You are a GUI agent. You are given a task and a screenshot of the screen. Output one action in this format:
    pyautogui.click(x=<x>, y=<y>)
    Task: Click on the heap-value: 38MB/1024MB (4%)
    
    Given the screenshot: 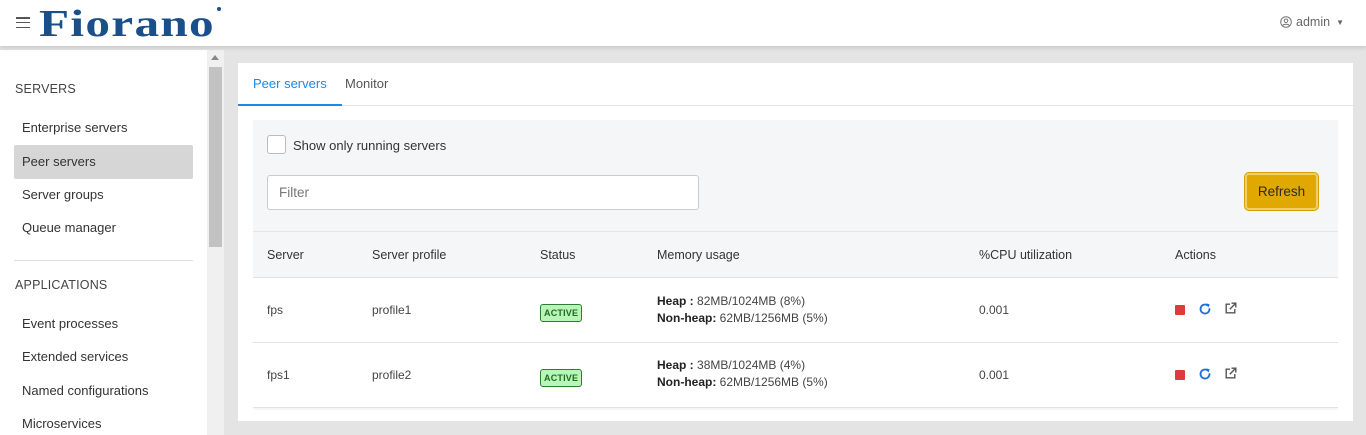 What is the action you would take?
    pyautogui.click(x=751, y=365)
    